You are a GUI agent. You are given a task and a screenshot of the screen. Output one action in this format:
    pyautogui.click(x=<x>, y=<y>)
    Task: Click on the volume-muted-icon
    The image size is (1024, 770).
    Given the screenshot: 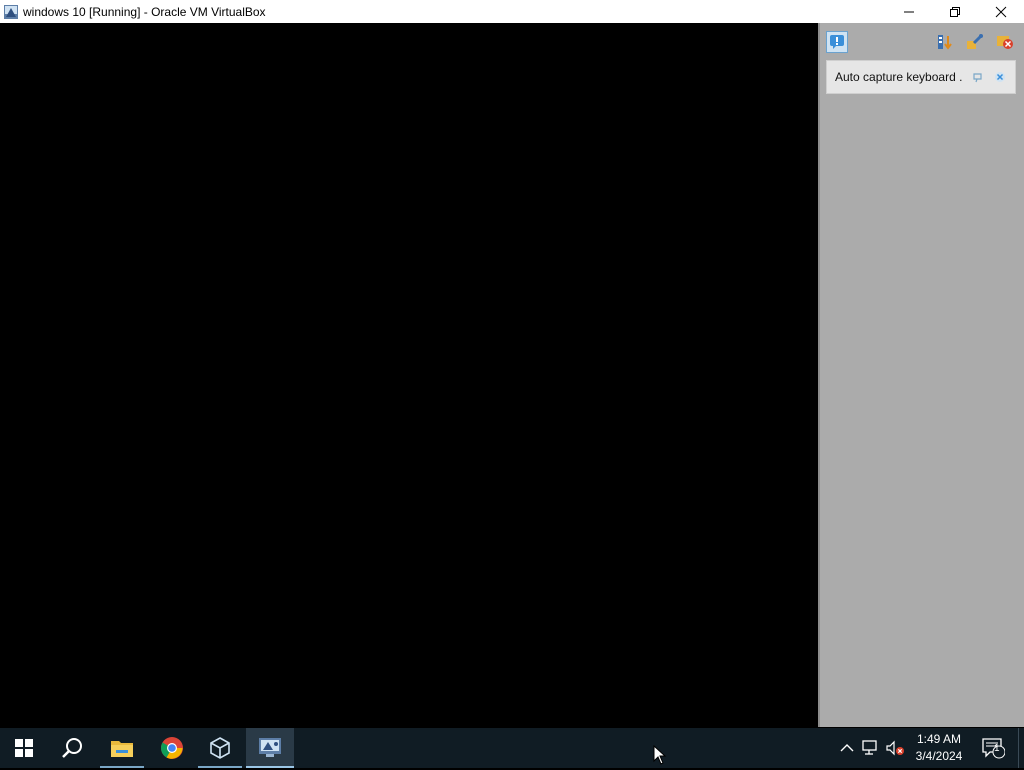 What is the action you would take?
    pyautogui.click(x=895, y=748)
    